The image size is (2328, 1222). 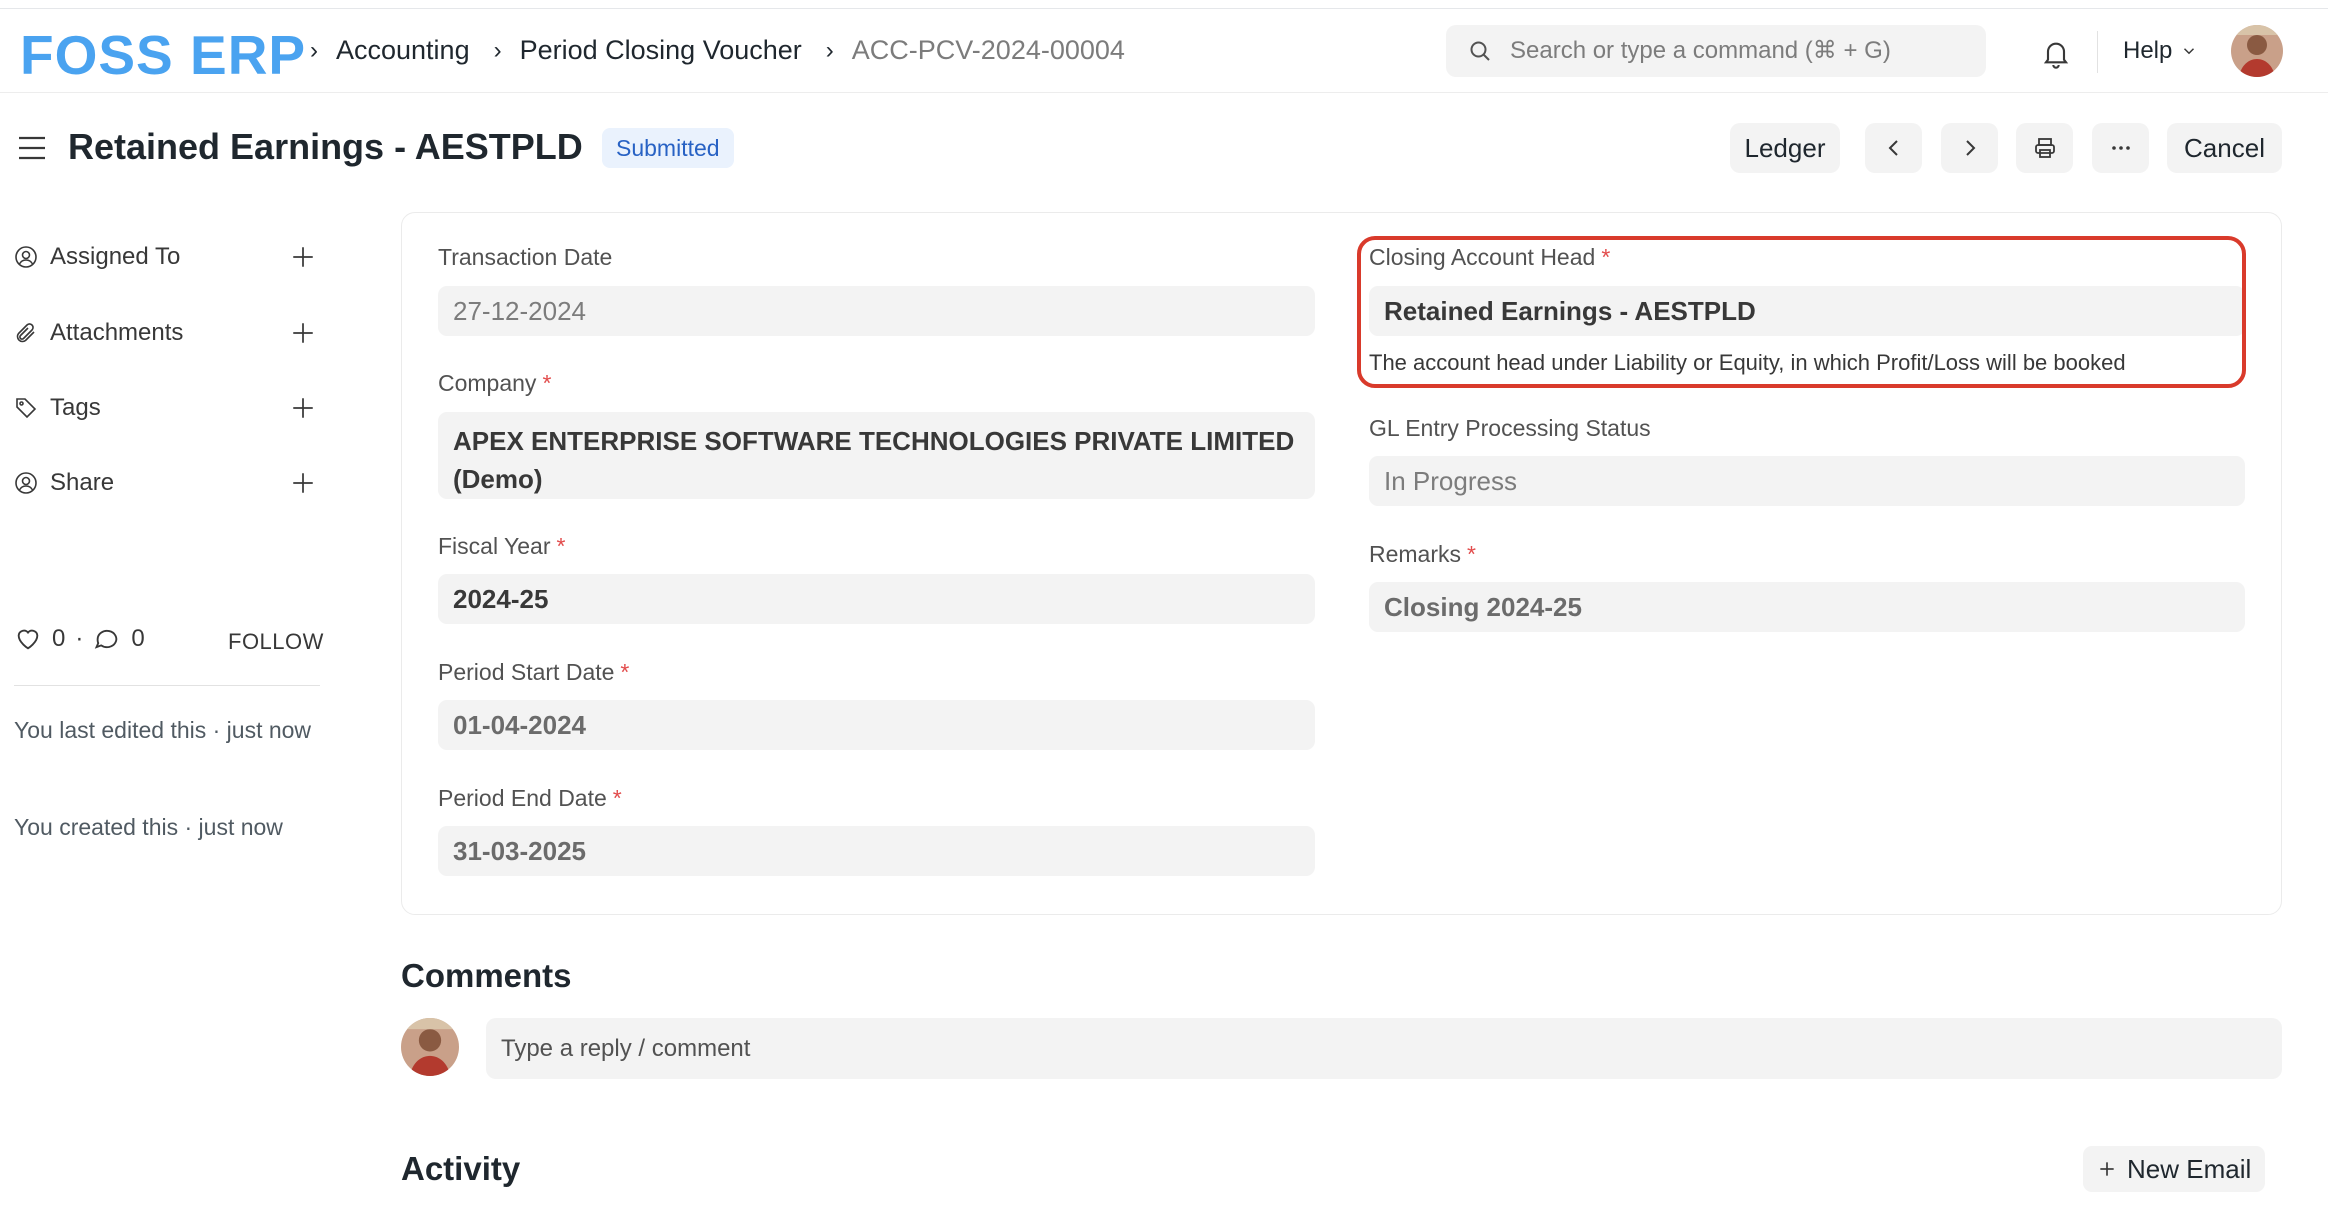 What do you see at coordinates (1807, 607) in the screenshot?
I see `remarks-field: Closing 2024-25` at bounding box center [1807, 607].